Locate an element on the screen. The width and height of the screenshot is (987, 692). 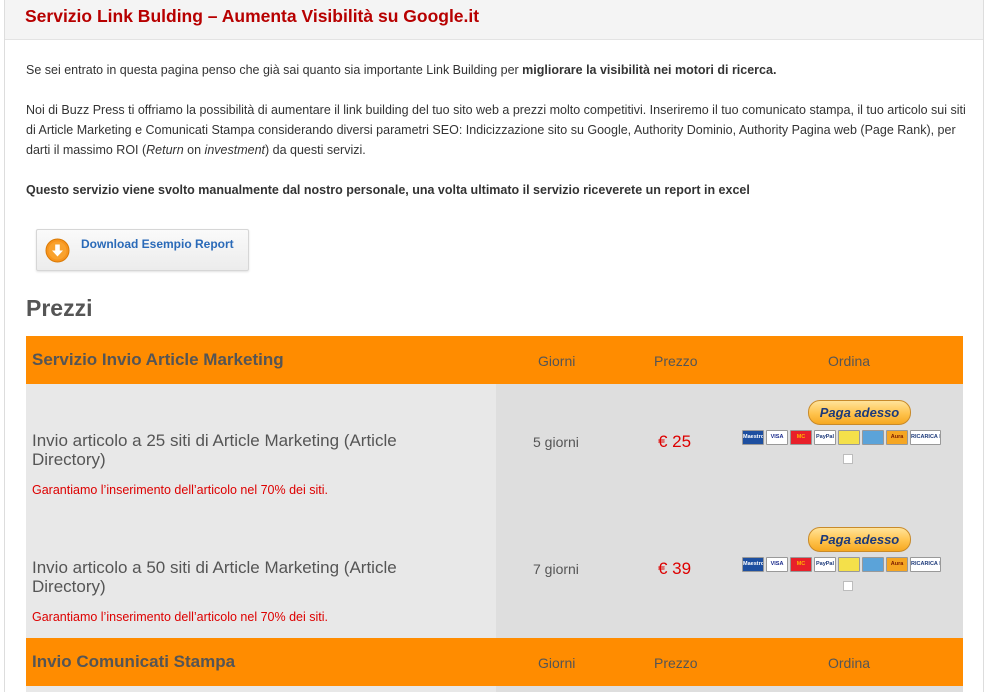
product-days: 7 giorni is located at coordinates (556, 569).